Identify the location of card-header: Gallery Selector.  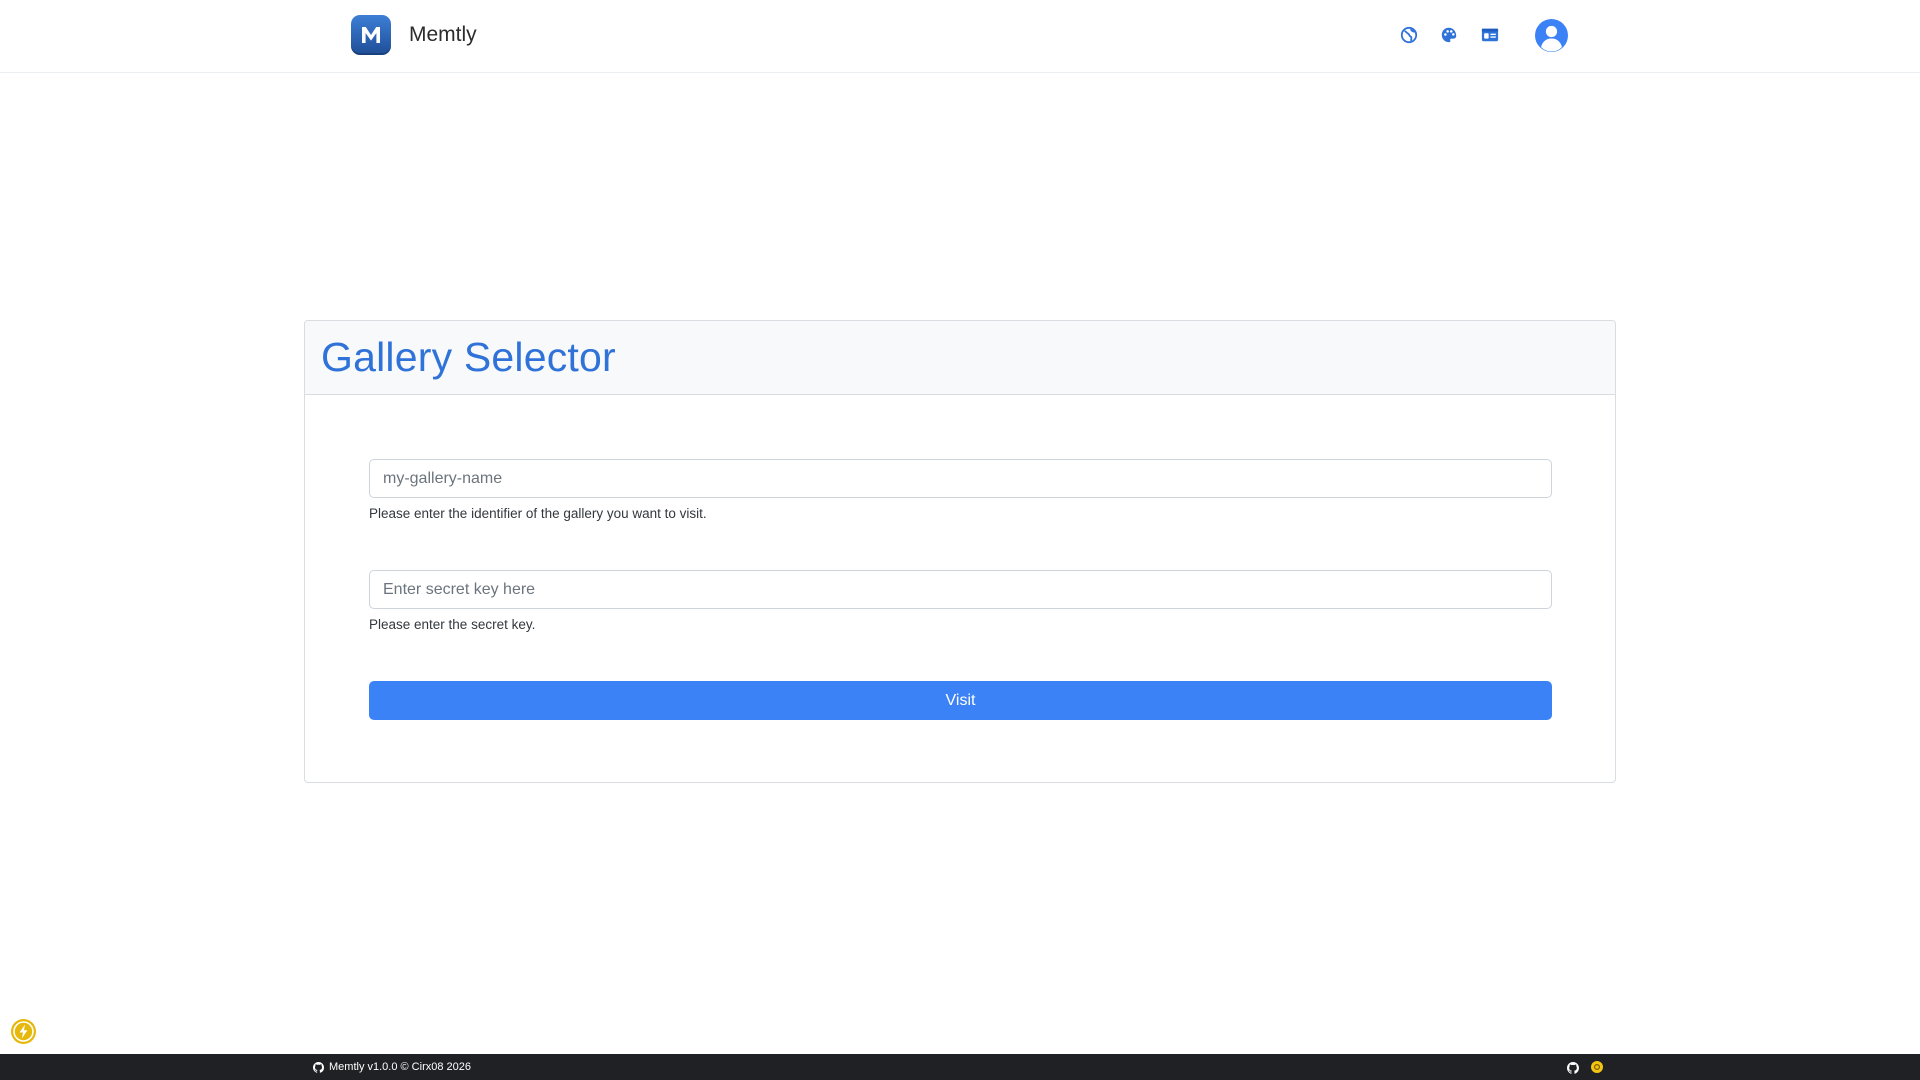
(960, 358).